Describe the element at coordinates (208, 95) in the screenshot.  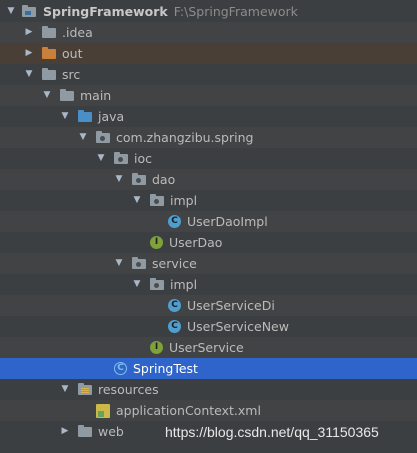
I see `tree-row-main: ▼ main` at that location.